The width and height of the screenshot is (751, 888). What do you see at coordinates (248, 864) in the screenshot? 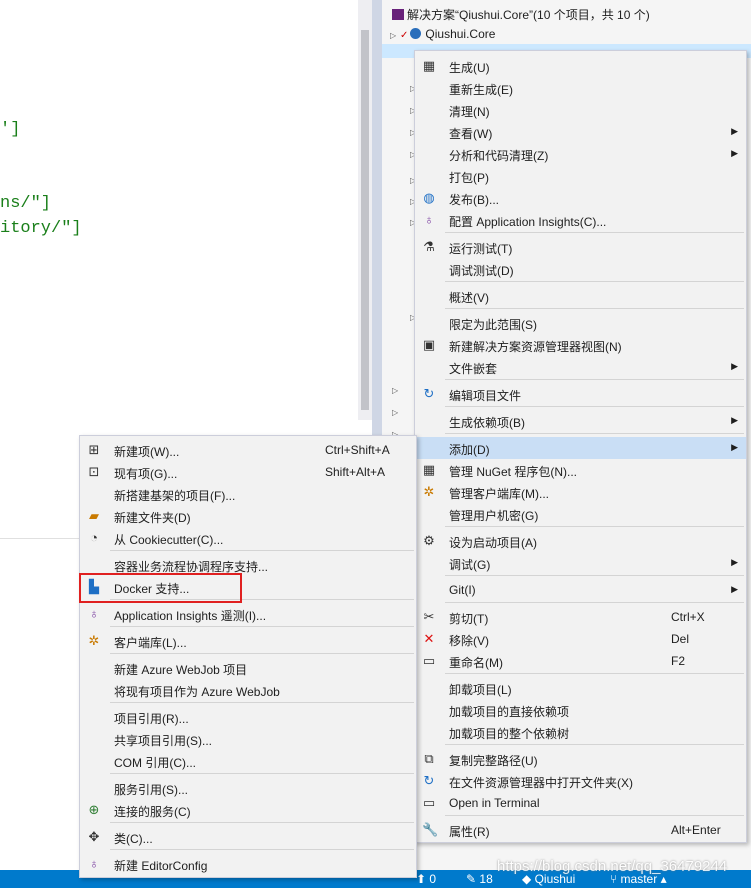
I see `menu-item: ♁ 新建 EditorConfig` at bounding box center [248, 864].